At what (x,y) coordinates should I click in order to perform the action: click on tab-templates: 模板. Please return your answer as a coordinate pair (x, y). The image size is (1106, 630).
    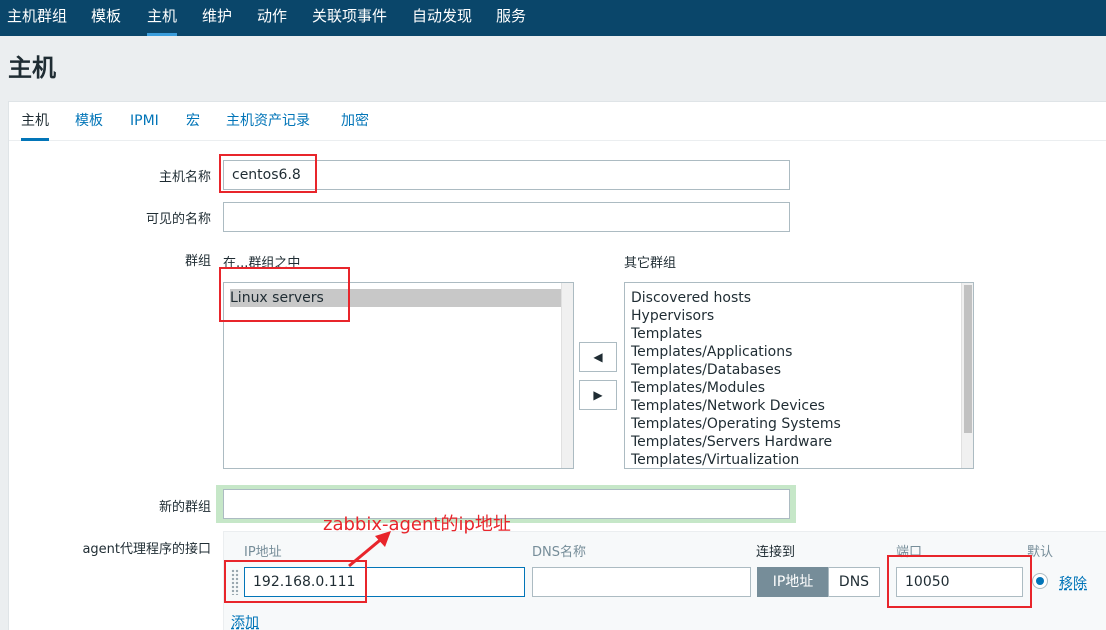
    Looking at the image, I should click on (89, 121).